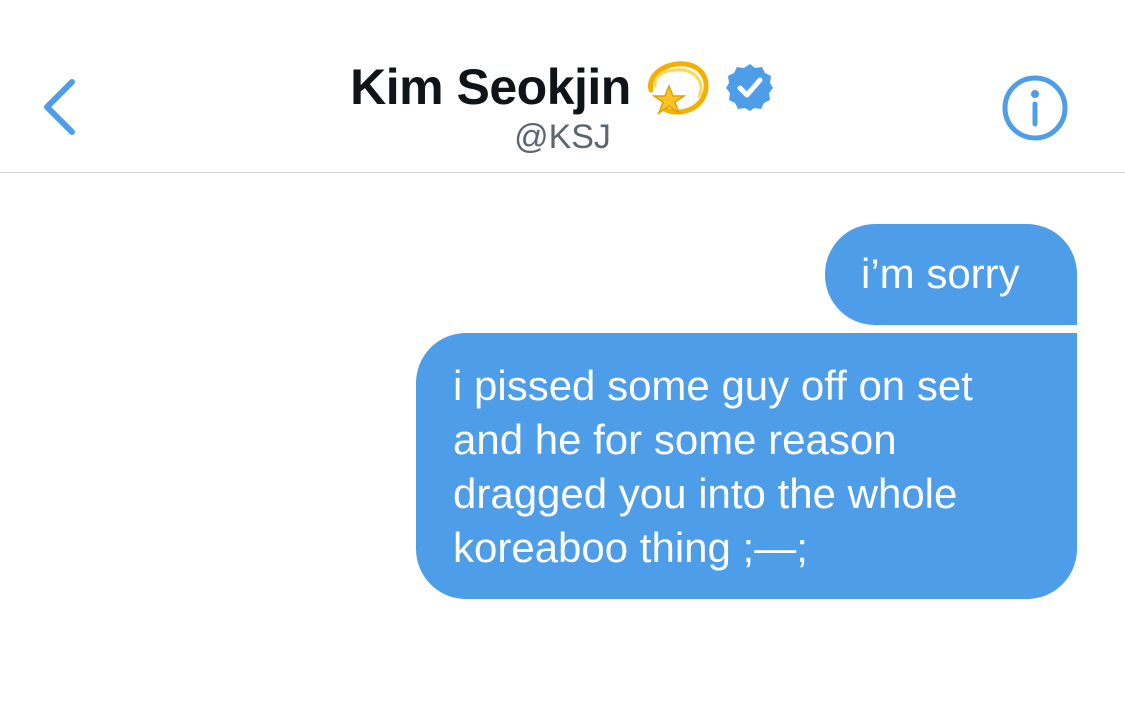 The width and height of the screenshot is (1125, 710). I want to click on contact-name: Kim Seokjin, so click(490, 87).